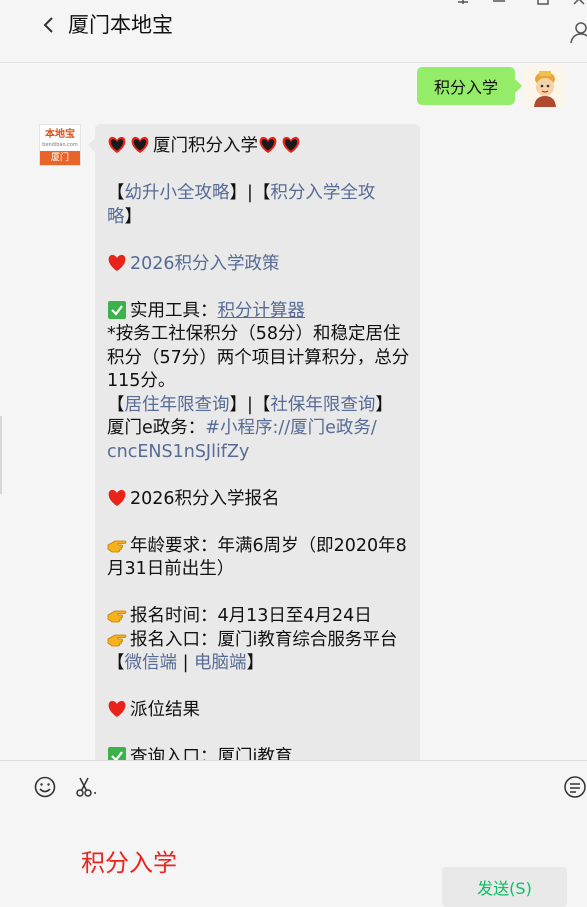  What do you see at coordinates (463, 4) in the screenshot?
I see `pin-icon` at bounding box center [463, 4].